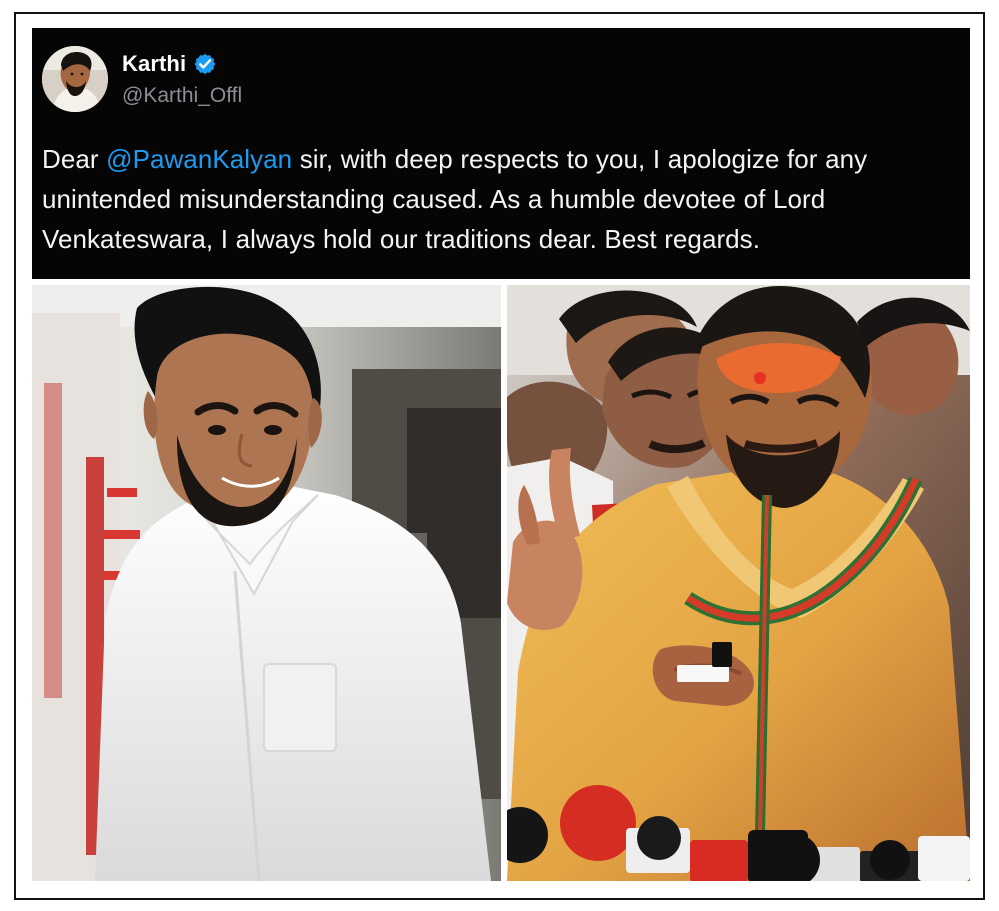 The image size is (999, 911). What do you see at coordinates (199, 159) in the screenshot?
I see `mention-link-pawankalyan: @PawanKalyan` at bounding box center [199, 159].